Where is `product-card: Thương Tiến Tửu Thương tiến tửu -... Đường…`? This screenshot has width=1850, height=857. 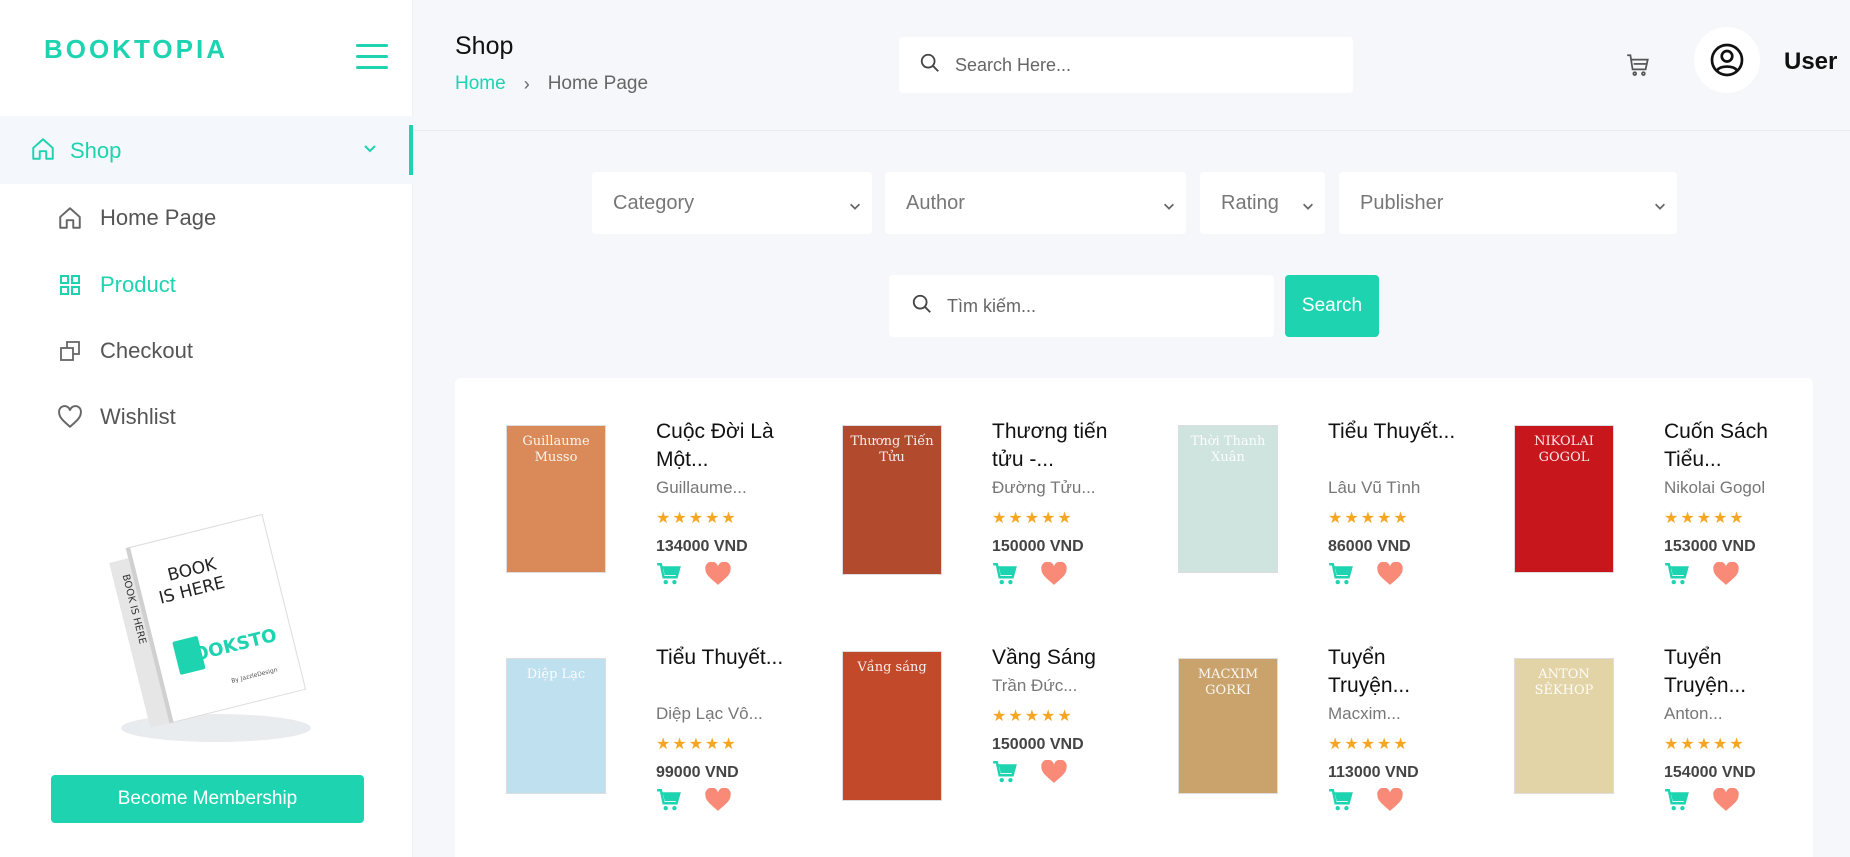
product-card: Thương Tiến Tửu Thương tiến tửu -... Đường… is located at coordinates (1007, 518).